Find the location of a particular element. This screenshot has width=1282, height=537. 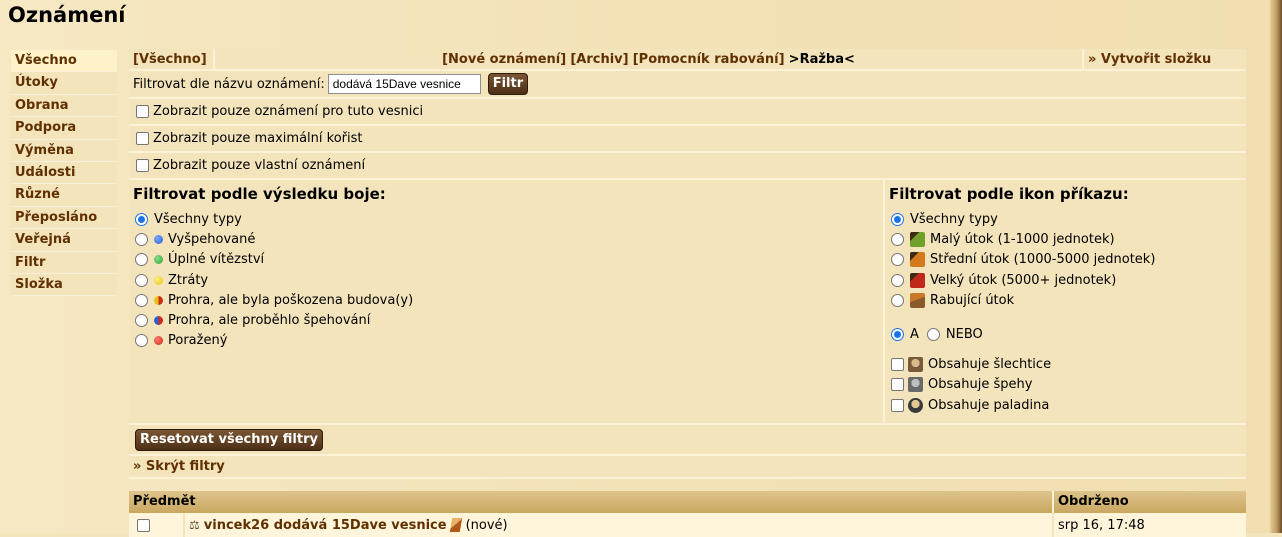

reports-table-header: Předmět Obdrženo is located at coordinates (687, 502).